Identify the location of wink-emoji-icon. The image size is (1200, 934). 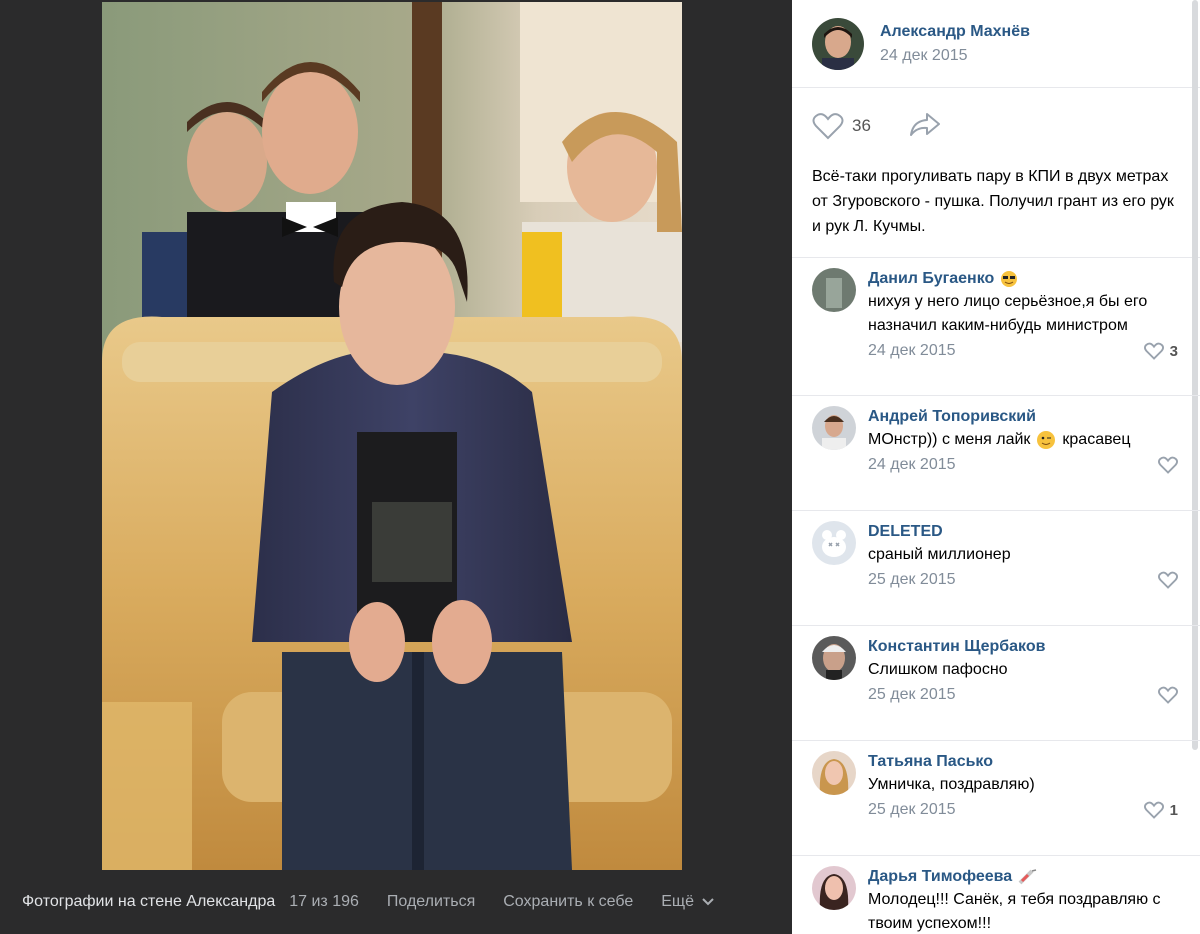
(1046, 439).